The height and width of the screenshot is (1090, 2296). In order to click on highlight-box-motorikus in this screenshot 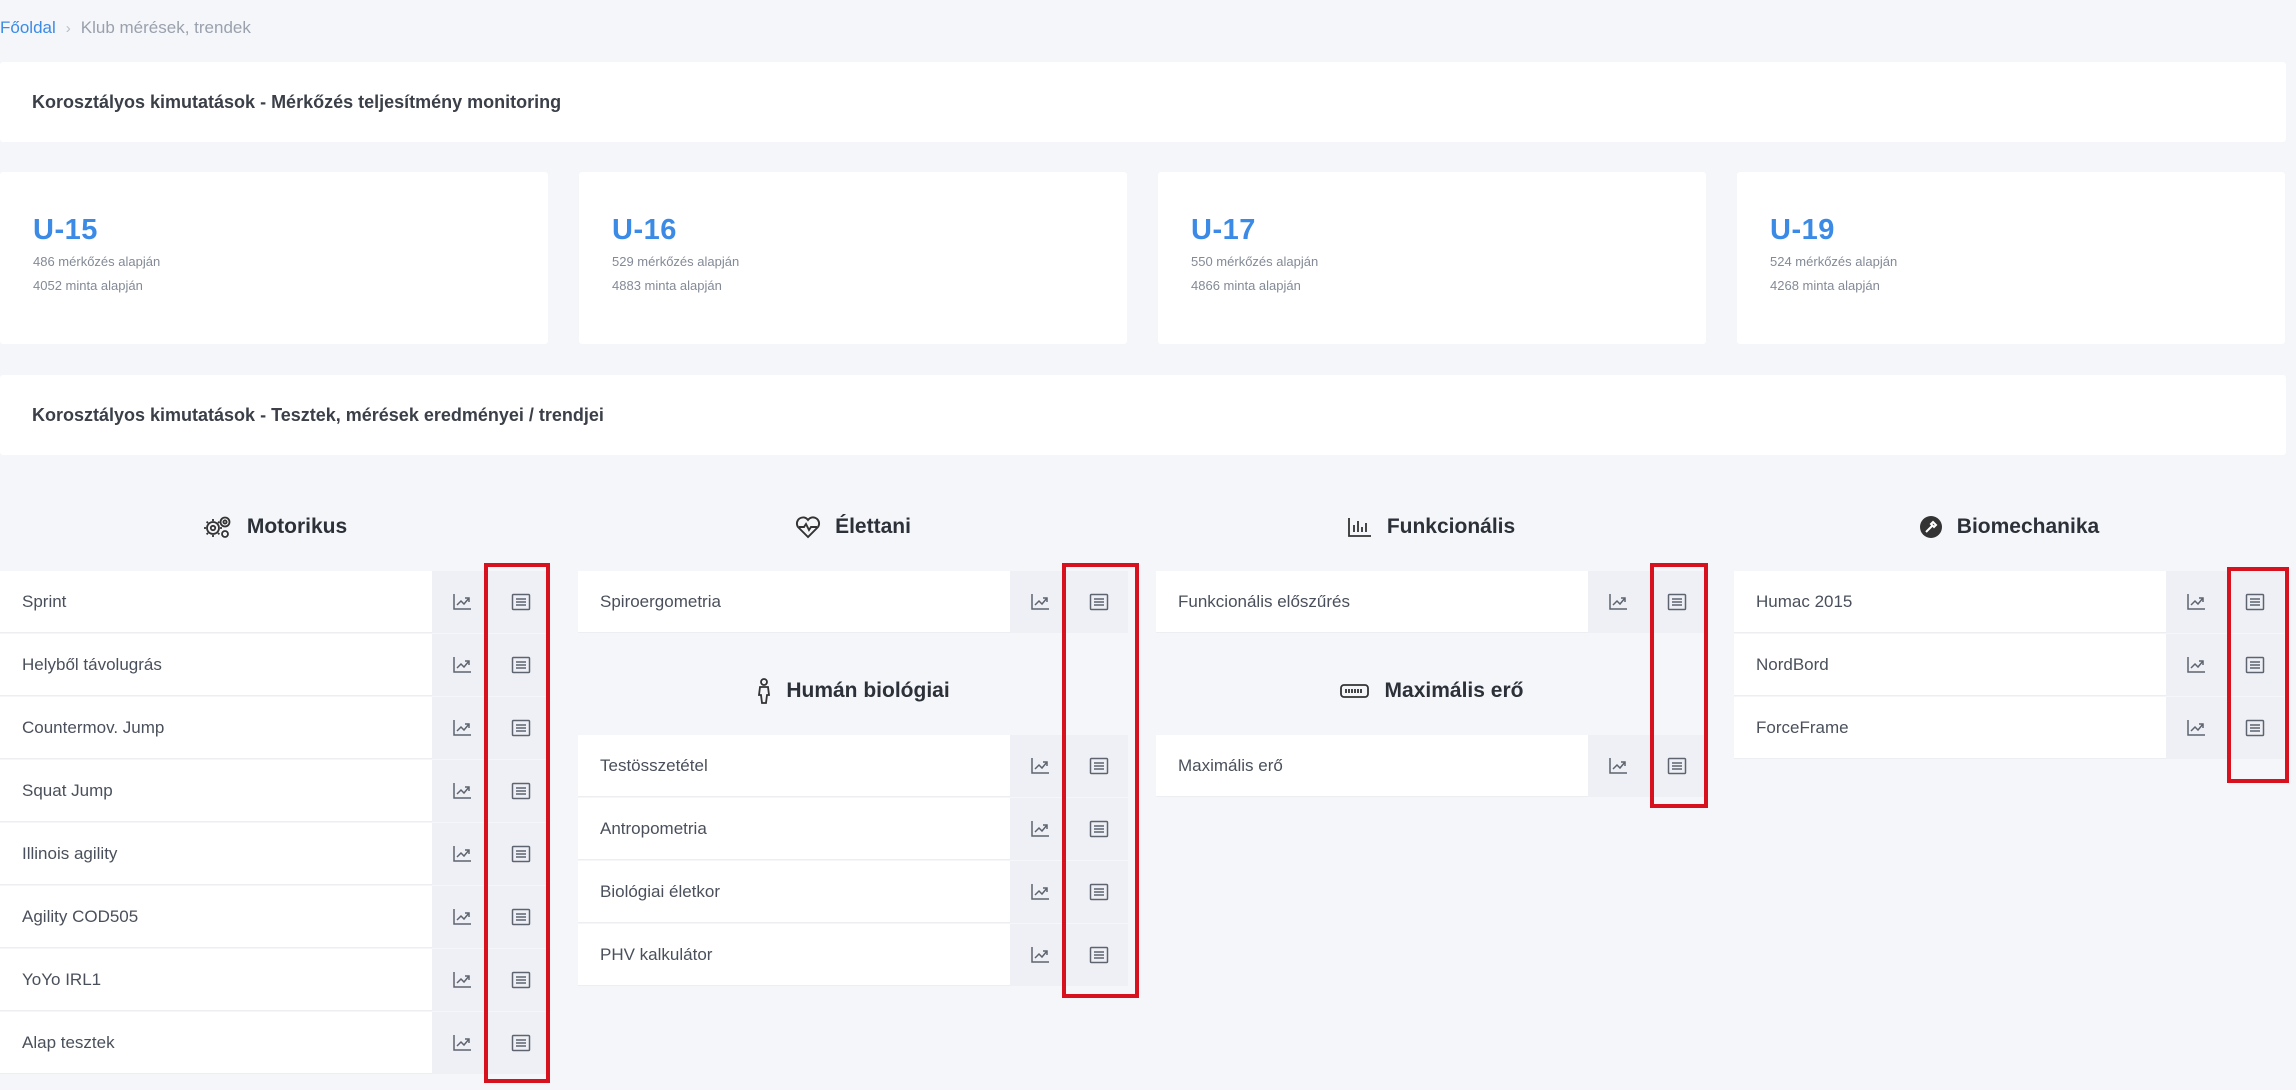, I will do `click(517, 823)`.